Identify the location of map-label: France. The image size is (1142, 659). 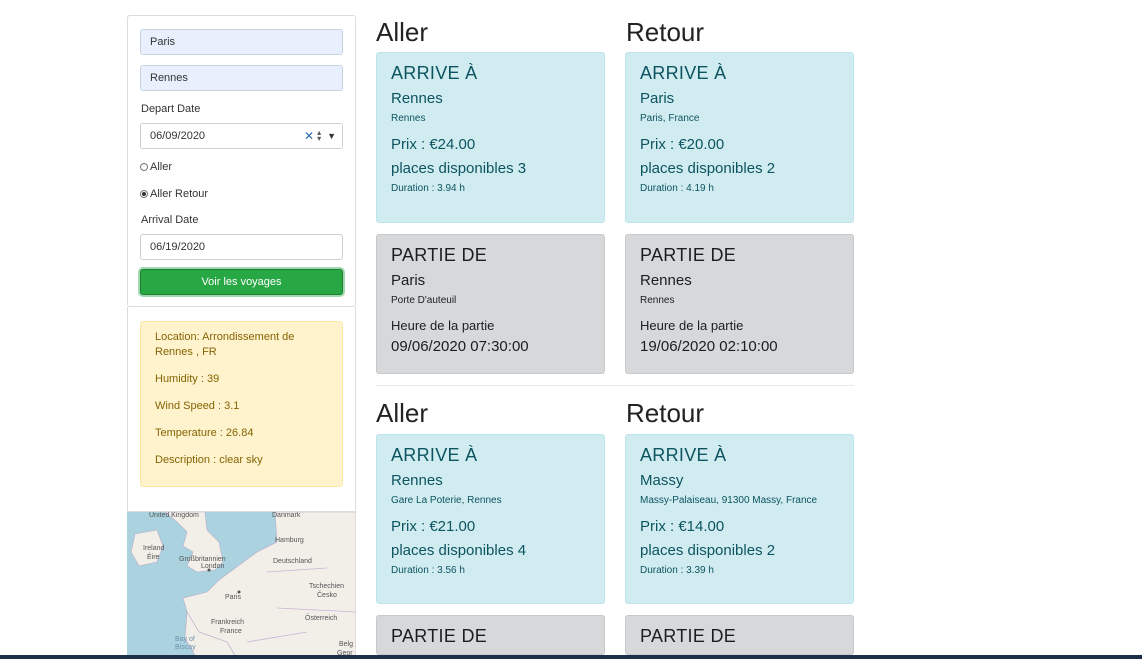
(231, 631).